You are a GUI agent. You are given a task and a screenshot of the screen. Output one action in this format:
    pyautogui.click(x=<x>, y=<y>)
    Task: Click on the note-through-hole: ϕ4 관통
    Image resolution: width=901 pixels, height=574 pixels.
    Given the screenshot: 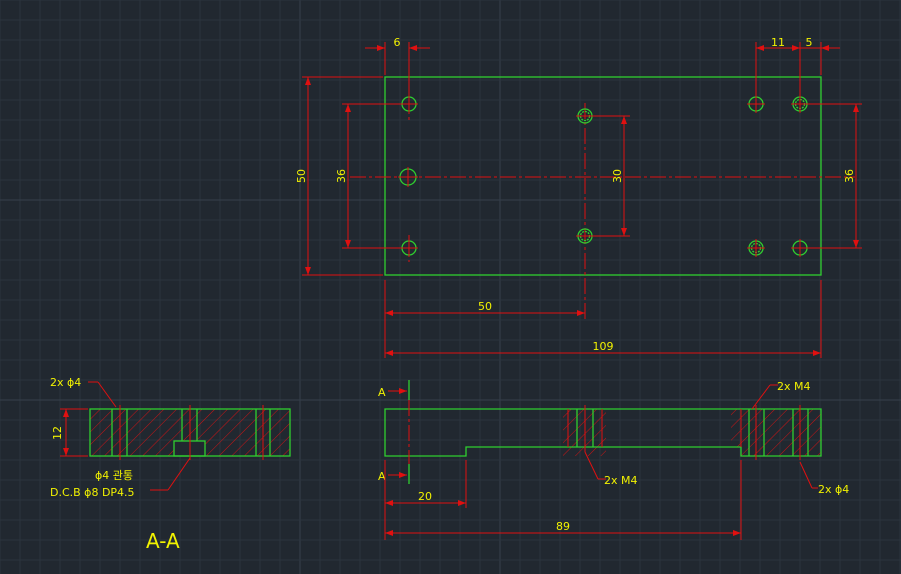 What is the action you would take?
    pyautogui.click(x=114, y=475)
    